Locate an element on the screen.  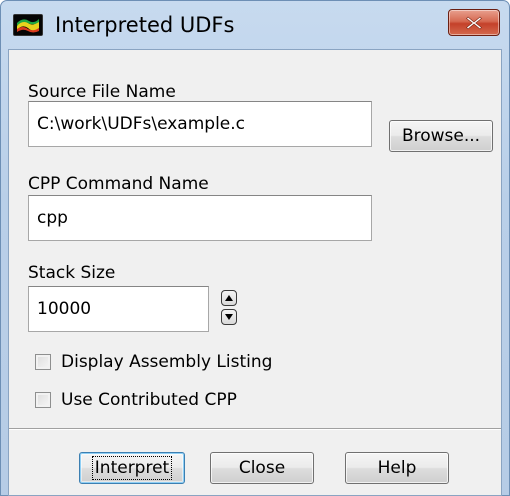
close-icon is located at coordinates (474, 23).